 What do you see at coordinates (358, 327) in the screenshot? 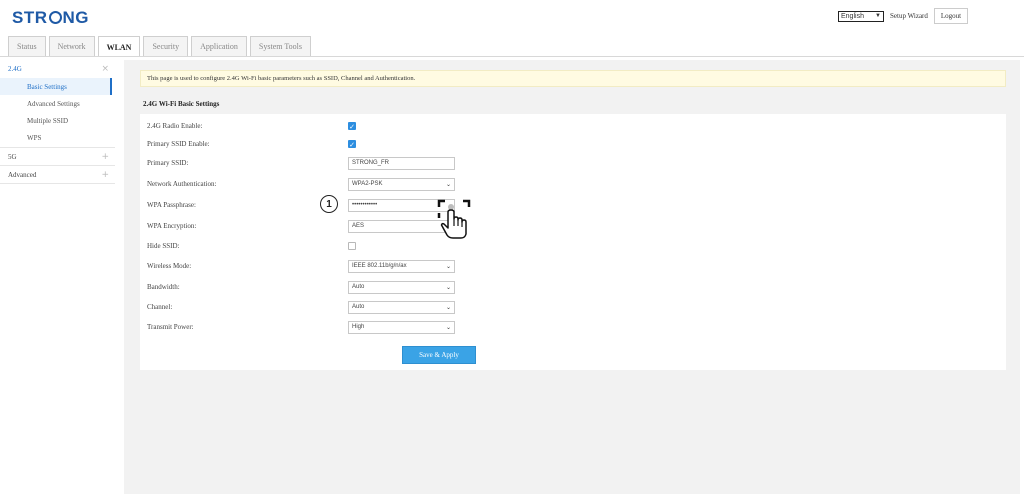
I see `transmit-power-value: High` at bounding box center [358, 327].